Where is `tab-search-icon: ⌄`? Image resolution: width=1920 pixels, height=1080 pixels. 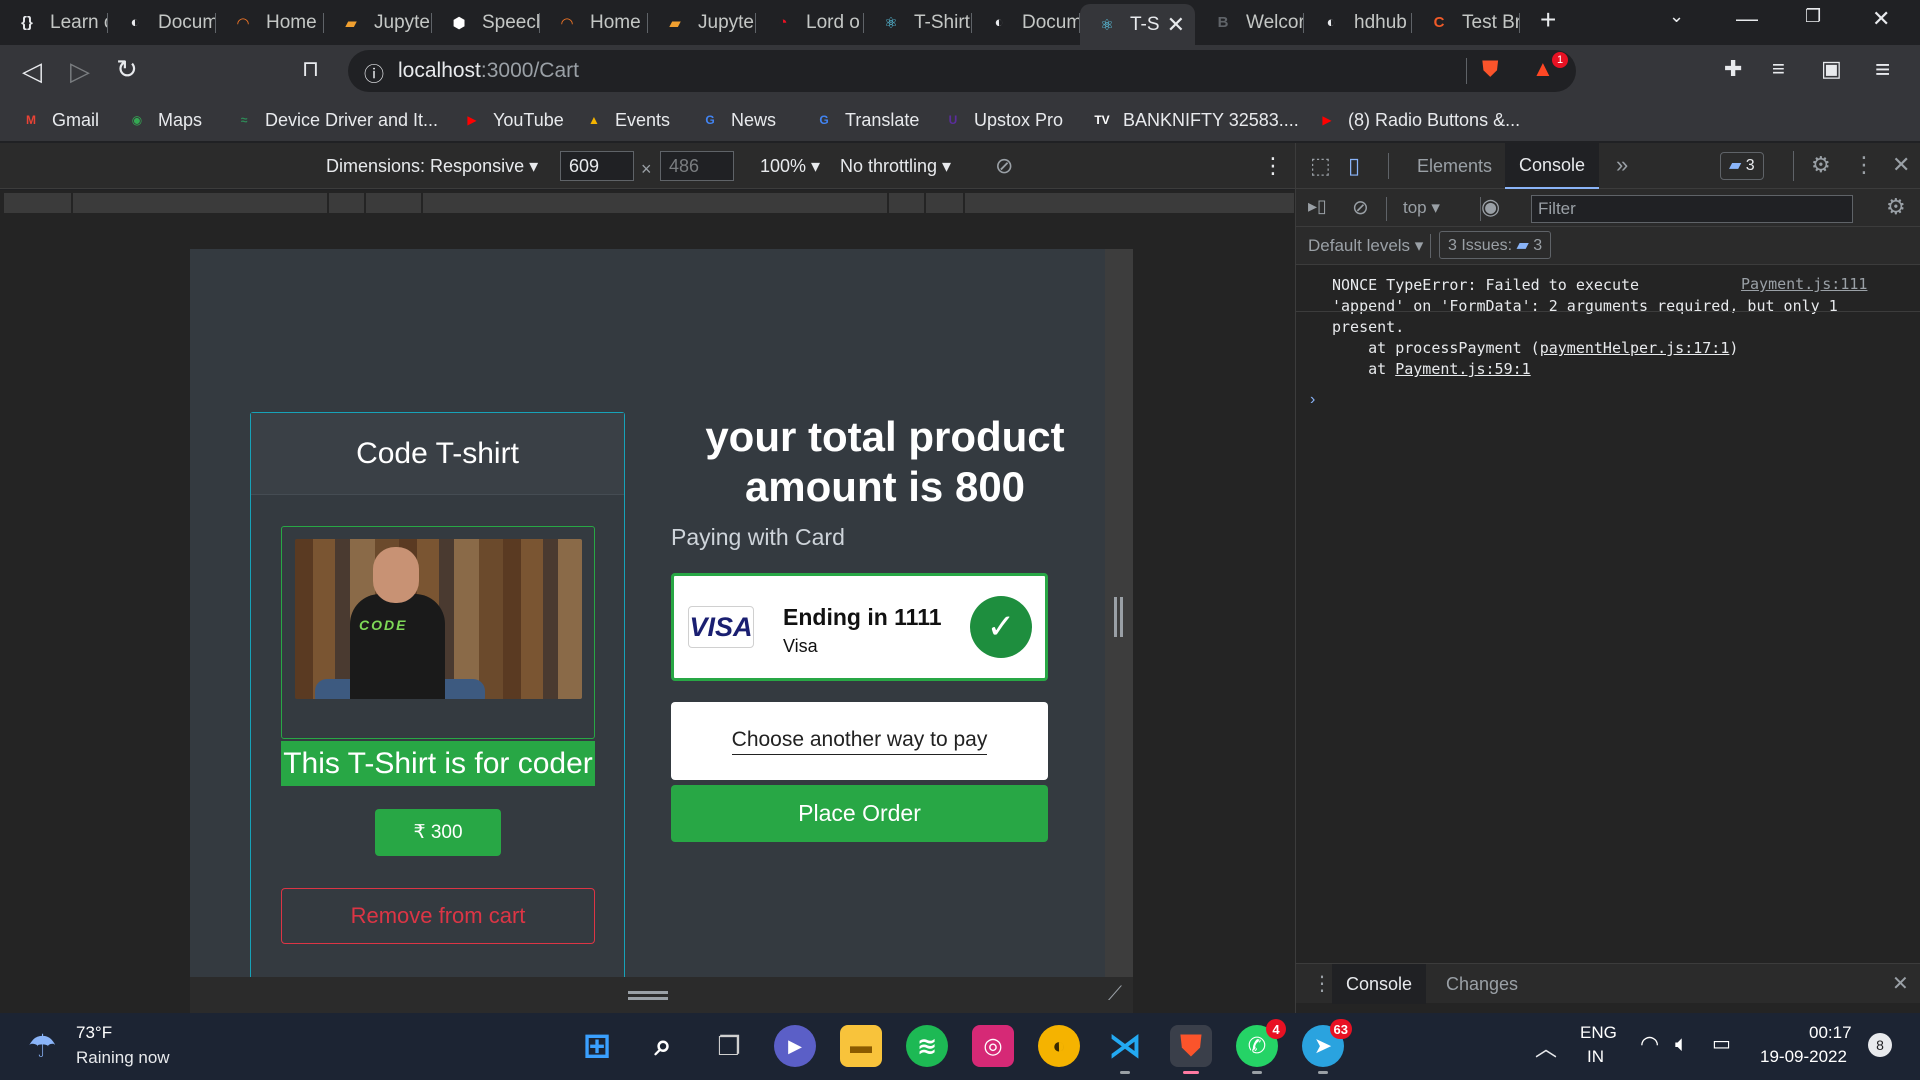 tab-search-icon: ⌄ is located at coordinates (1676, 16).